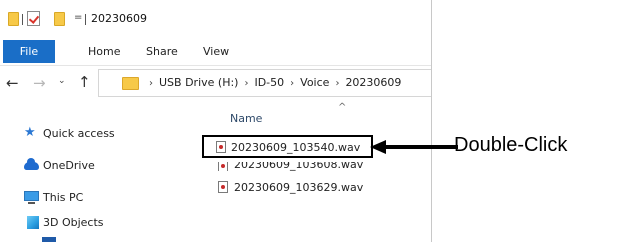  I want to click on breadcrumb-20230609: 20230609, so click(373, 82).